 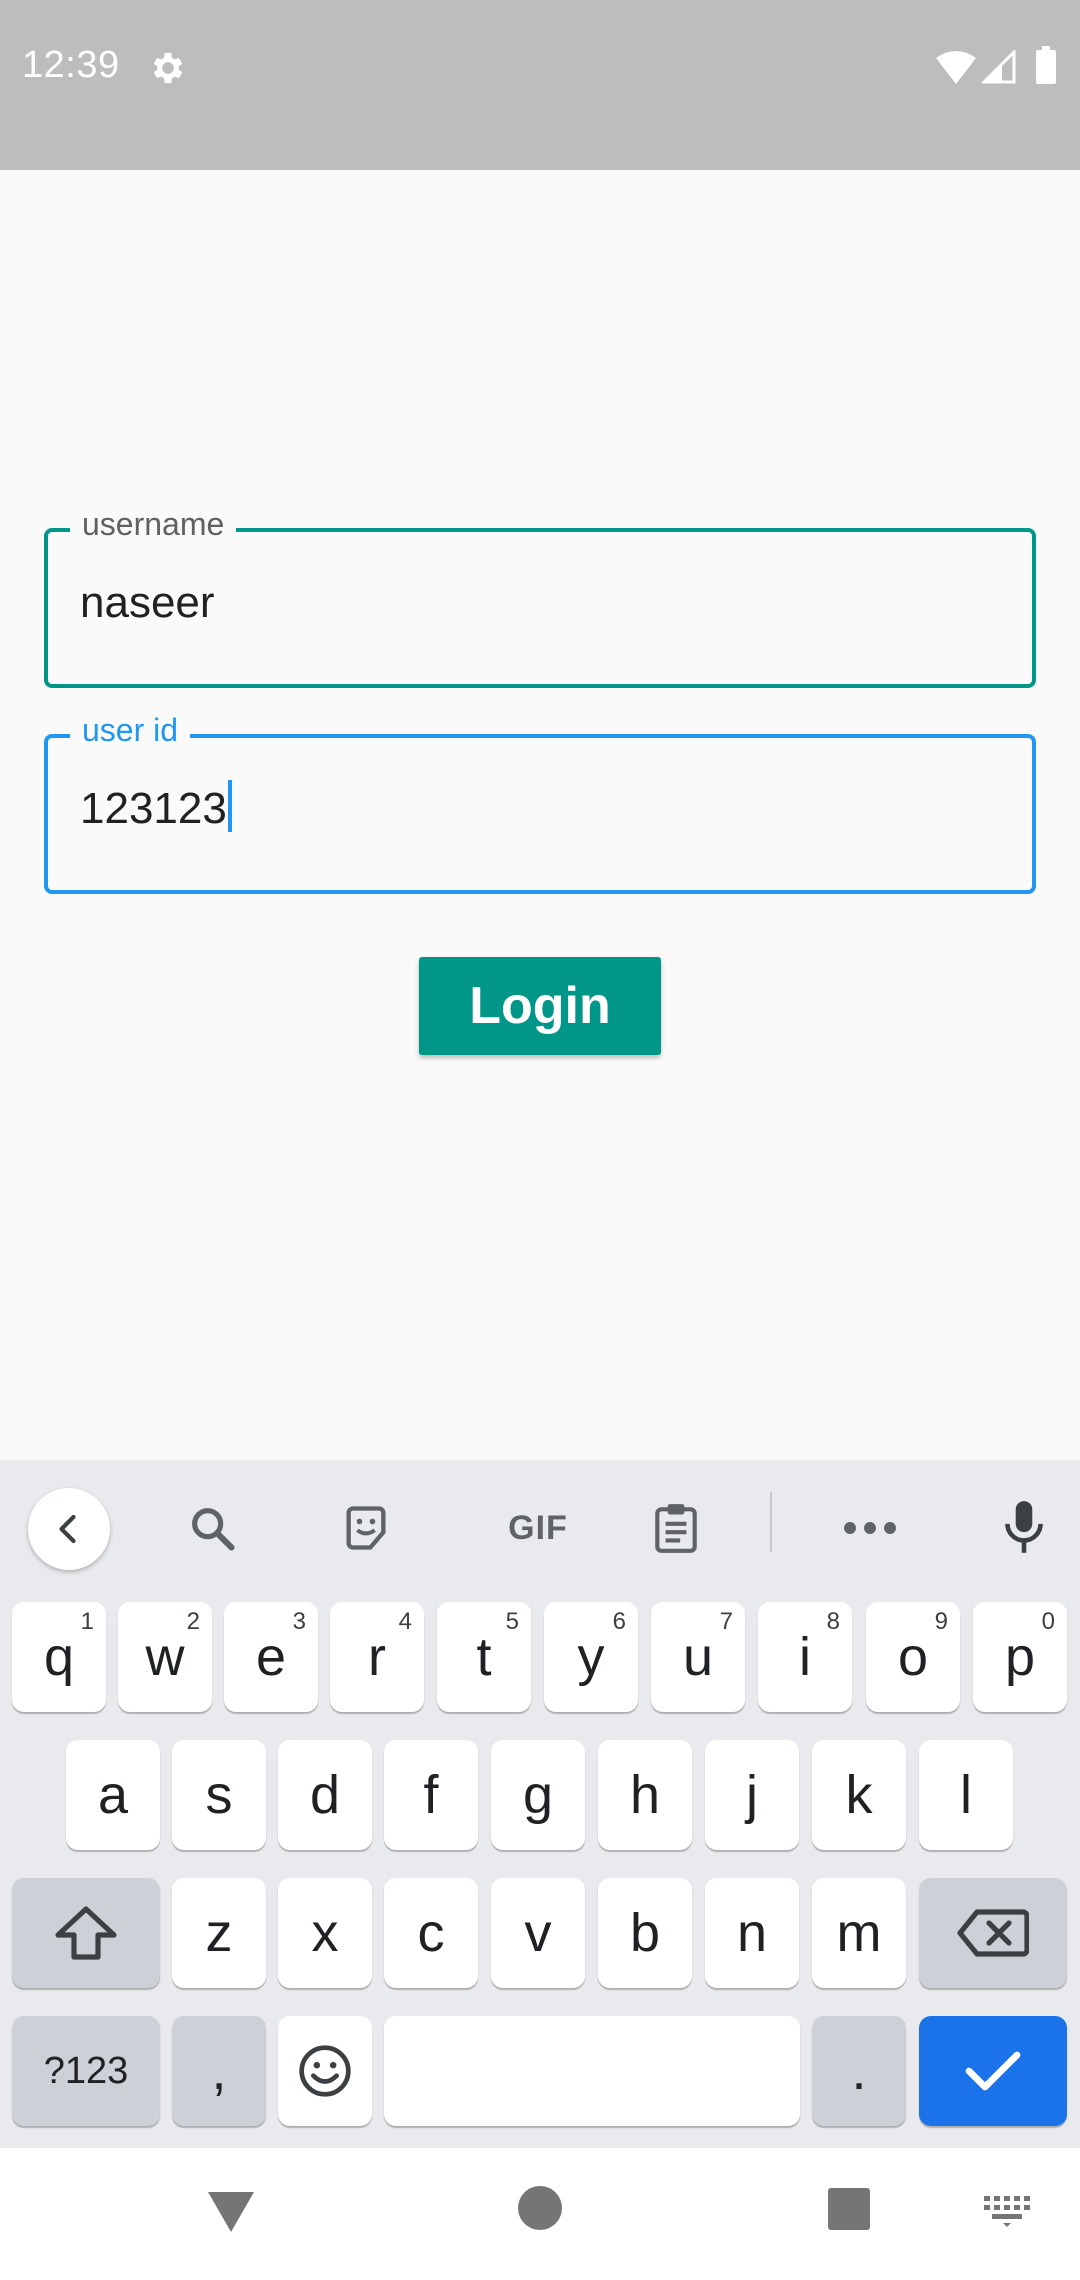 I want to click on search-icon, so click(x=213, y=1529).